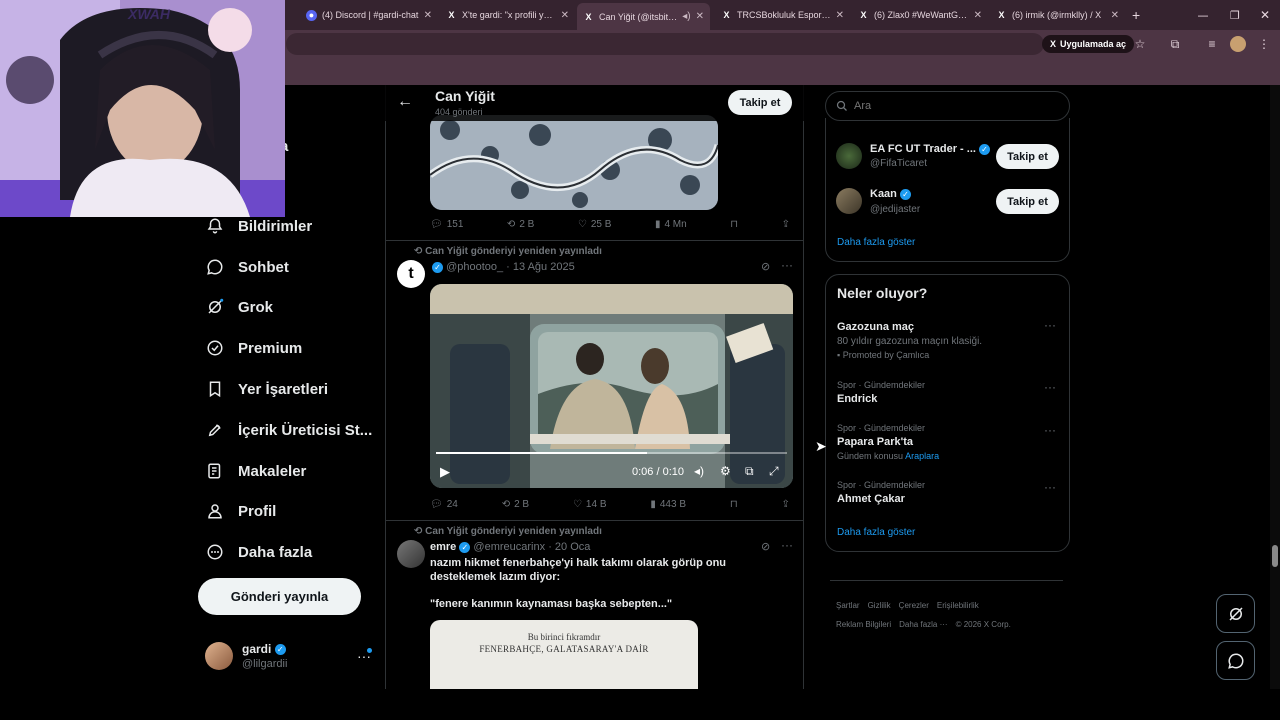 The image size is (1280, 720). Describe the element at coordinates (290, 658) in the screenshot. I see `account-switcher: gardi ✓ @lilgardii ···` at that location.